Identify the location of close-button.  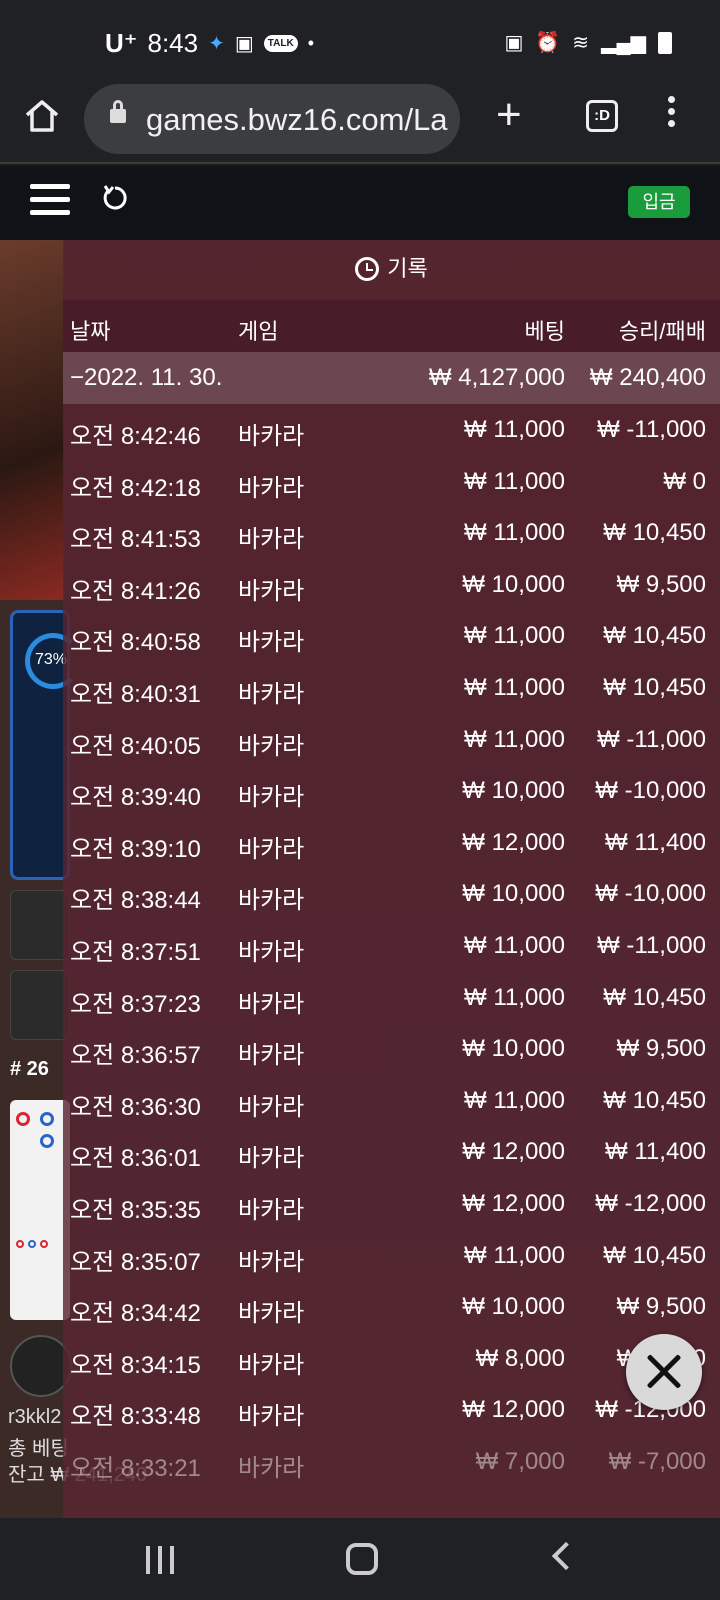
(664, 1372).